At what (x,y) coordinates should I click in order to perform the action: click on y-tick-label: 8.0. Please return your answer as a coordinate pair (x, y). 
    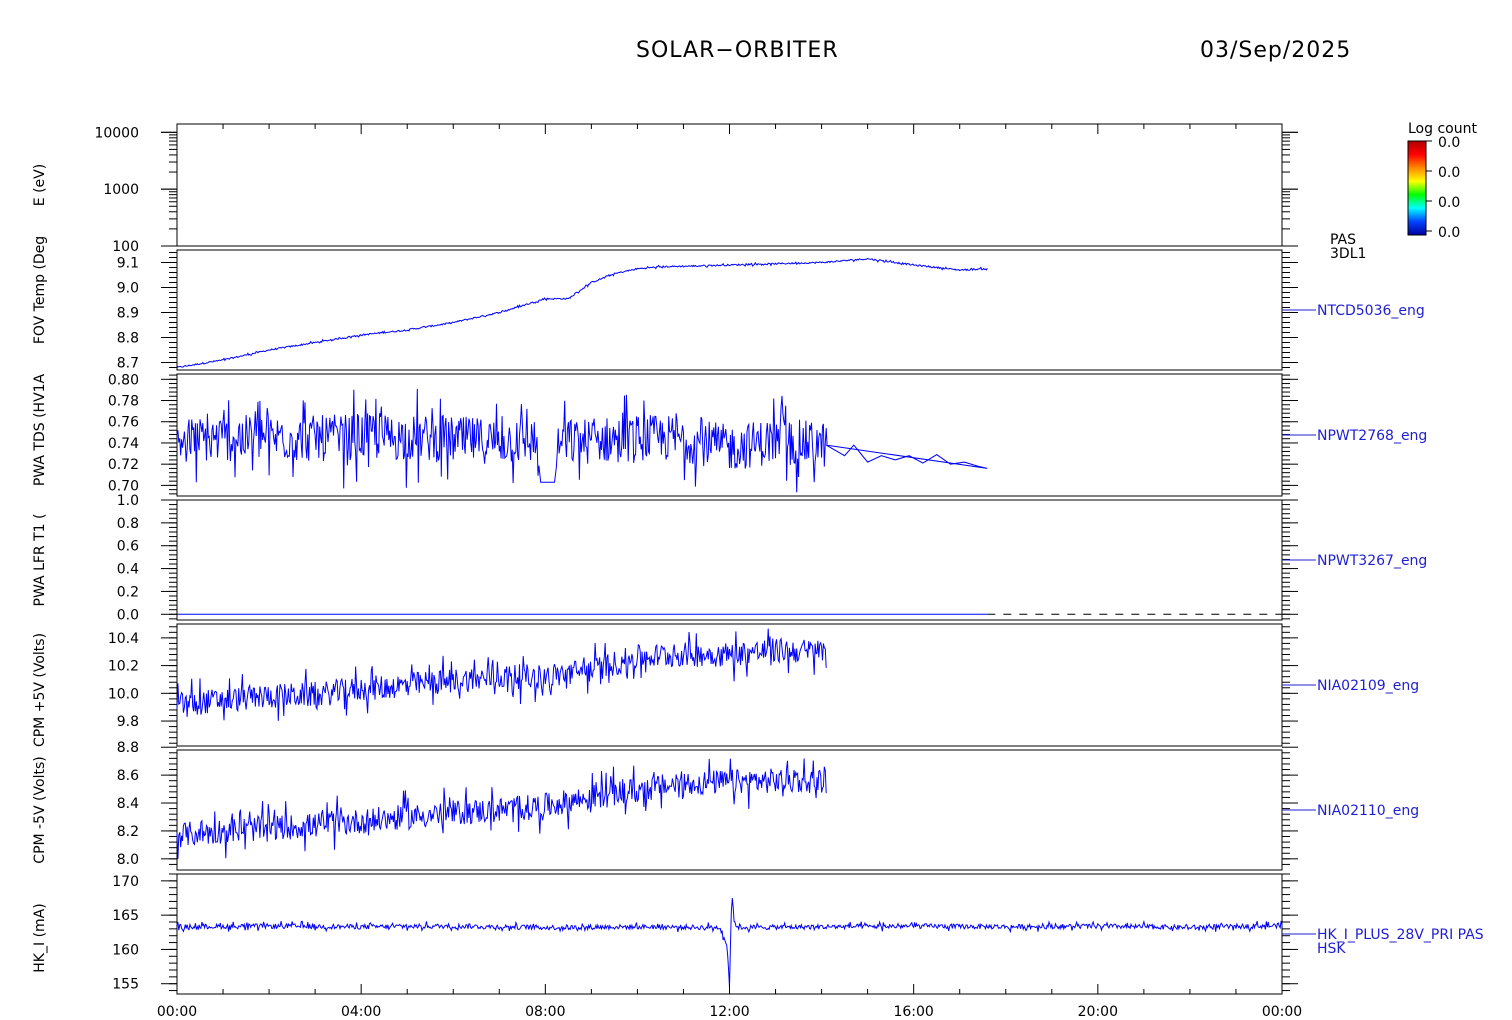
    Looking at the image, I should click on (128, 860).